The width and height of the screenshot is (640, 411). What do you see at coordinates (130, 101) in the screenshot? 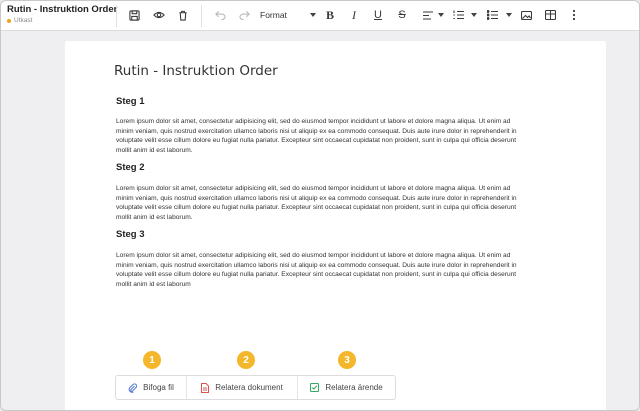
I see `step-heading: Steg 1` at bounding box center [130, 101].